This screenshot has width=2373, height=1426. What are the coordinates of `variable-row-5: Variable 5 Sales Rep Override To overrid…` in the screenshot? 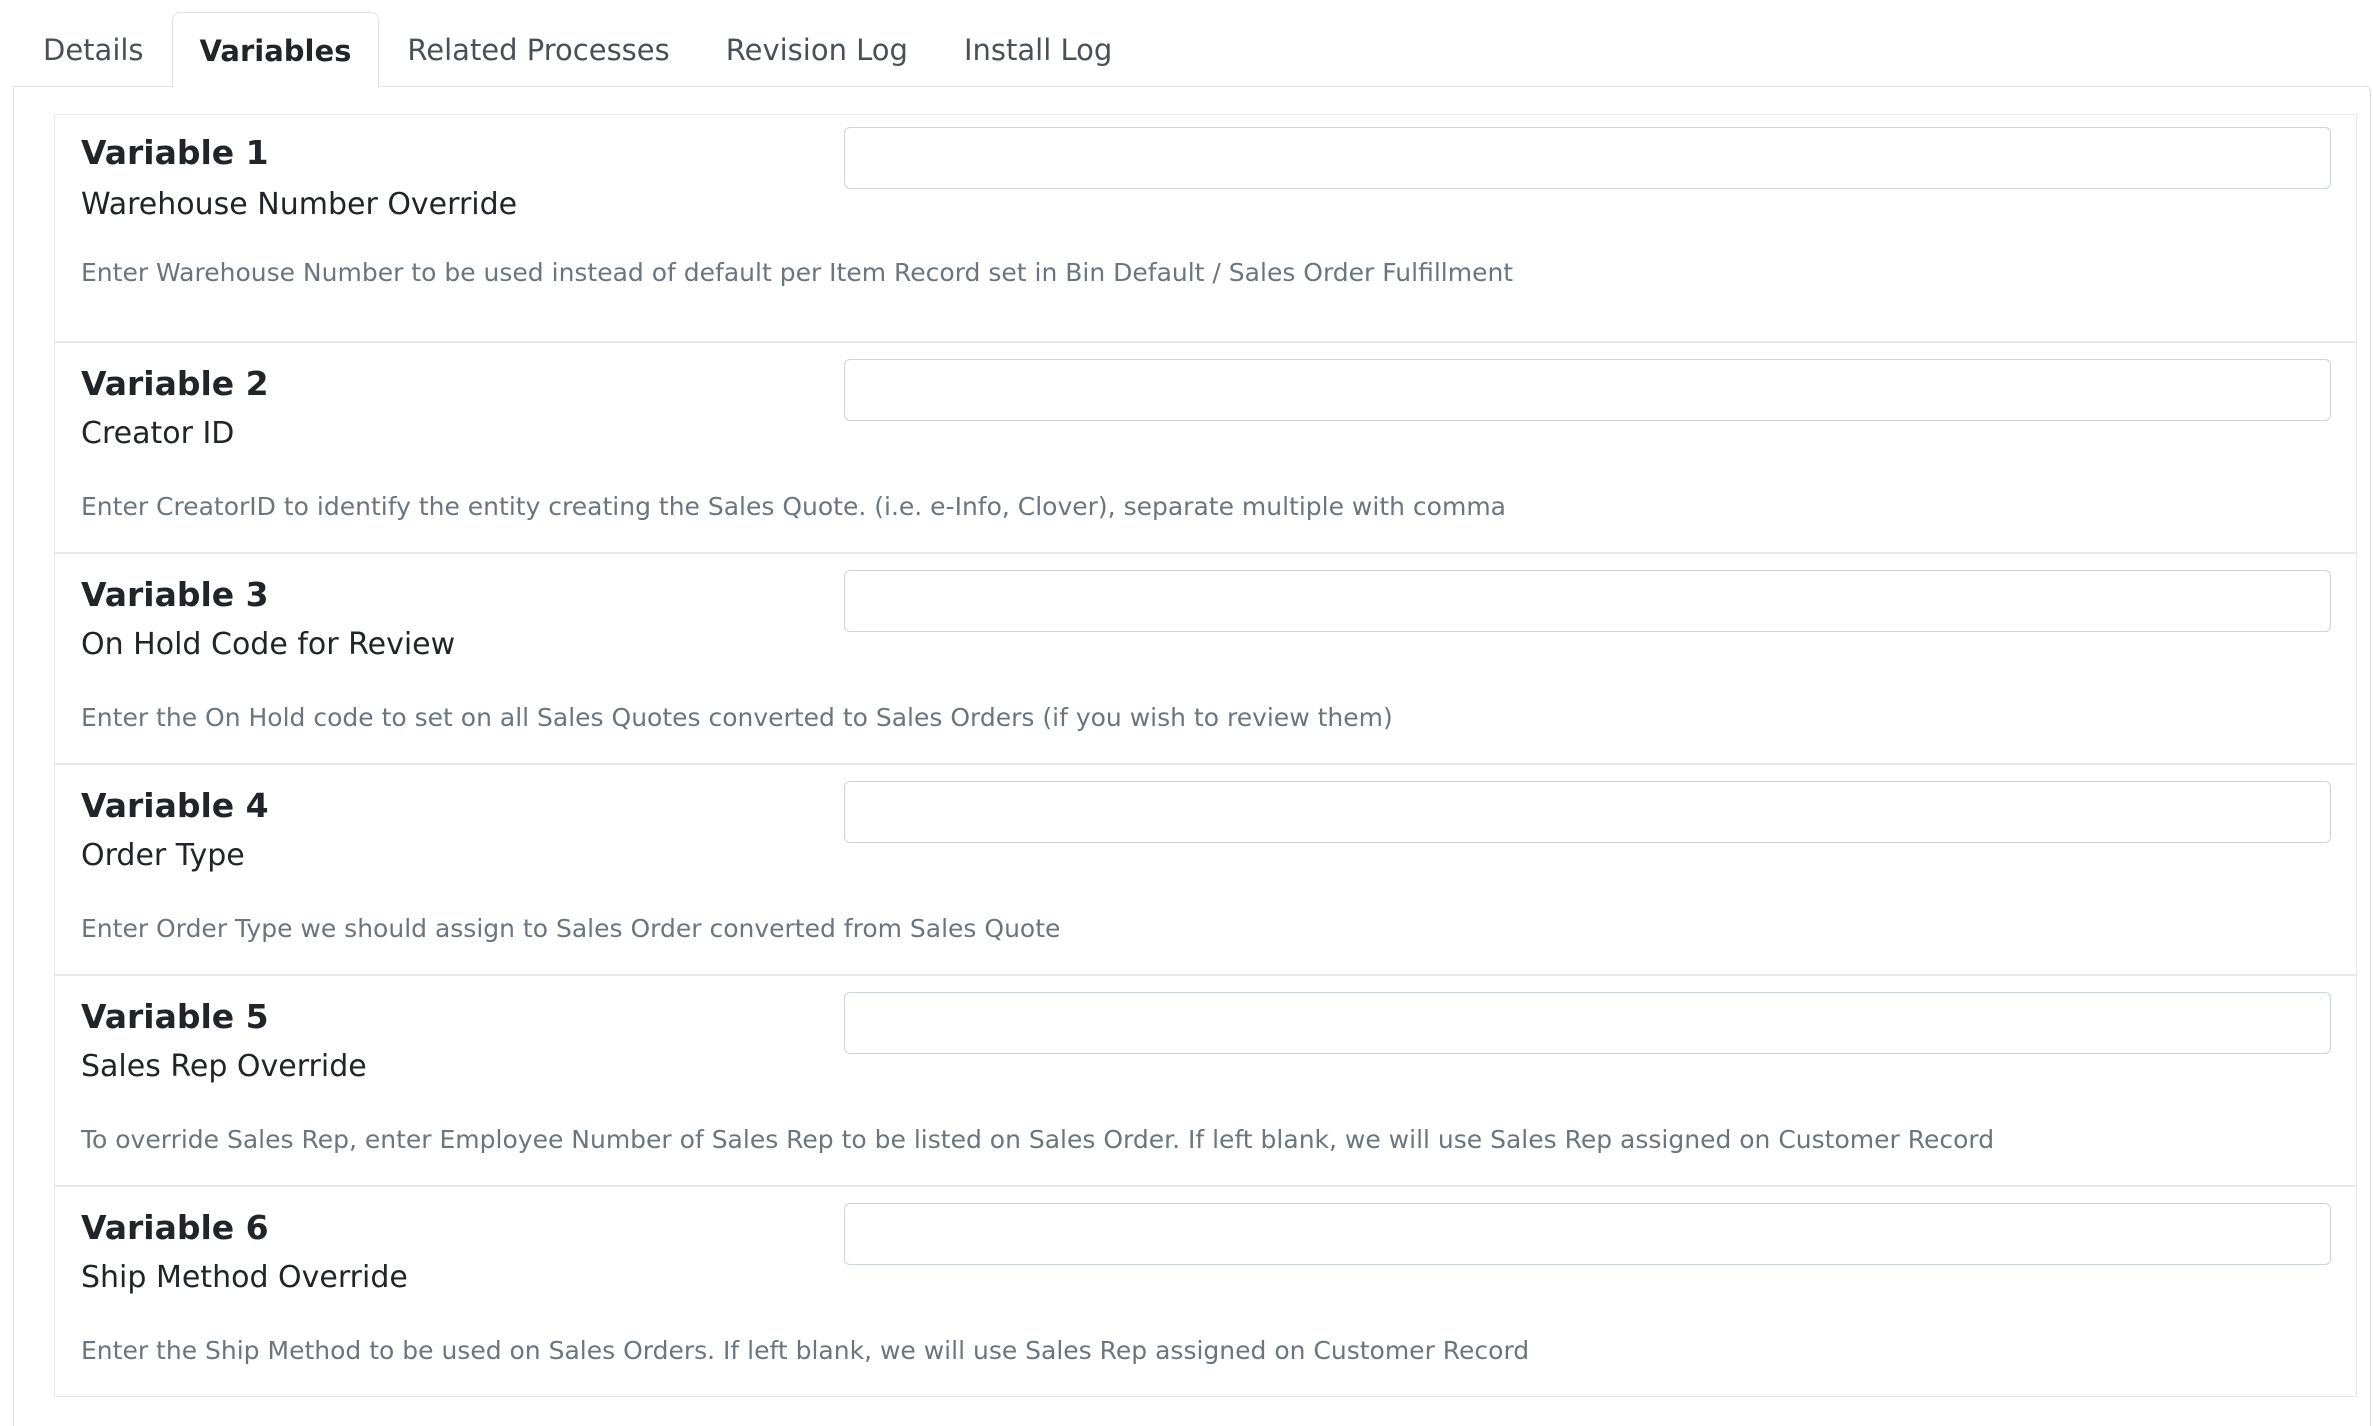 It's located at (1205, 1080).